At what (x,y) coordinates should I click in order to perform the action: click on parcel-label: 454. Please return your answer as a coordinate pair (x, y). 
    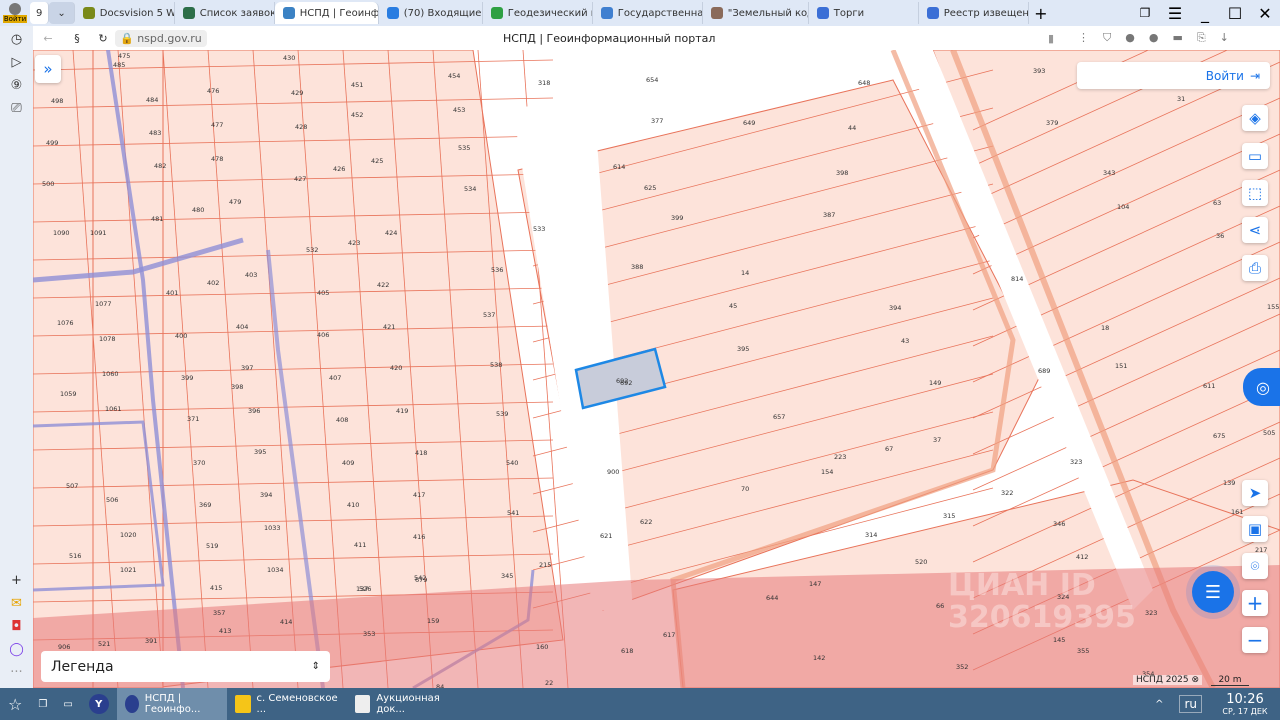
    Looking at the image, I should click on (454, 76).